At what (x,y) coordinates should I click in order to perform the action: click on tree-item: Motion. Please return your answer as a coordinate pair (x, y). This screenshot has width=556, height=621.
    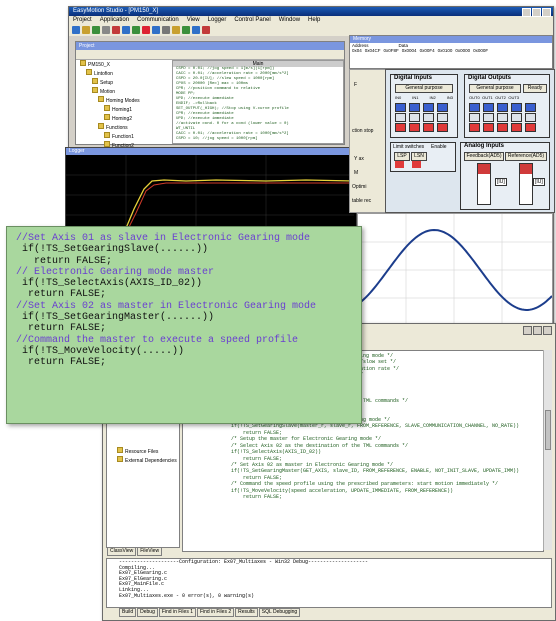
    Looking at the image, I should click on (124, 91).